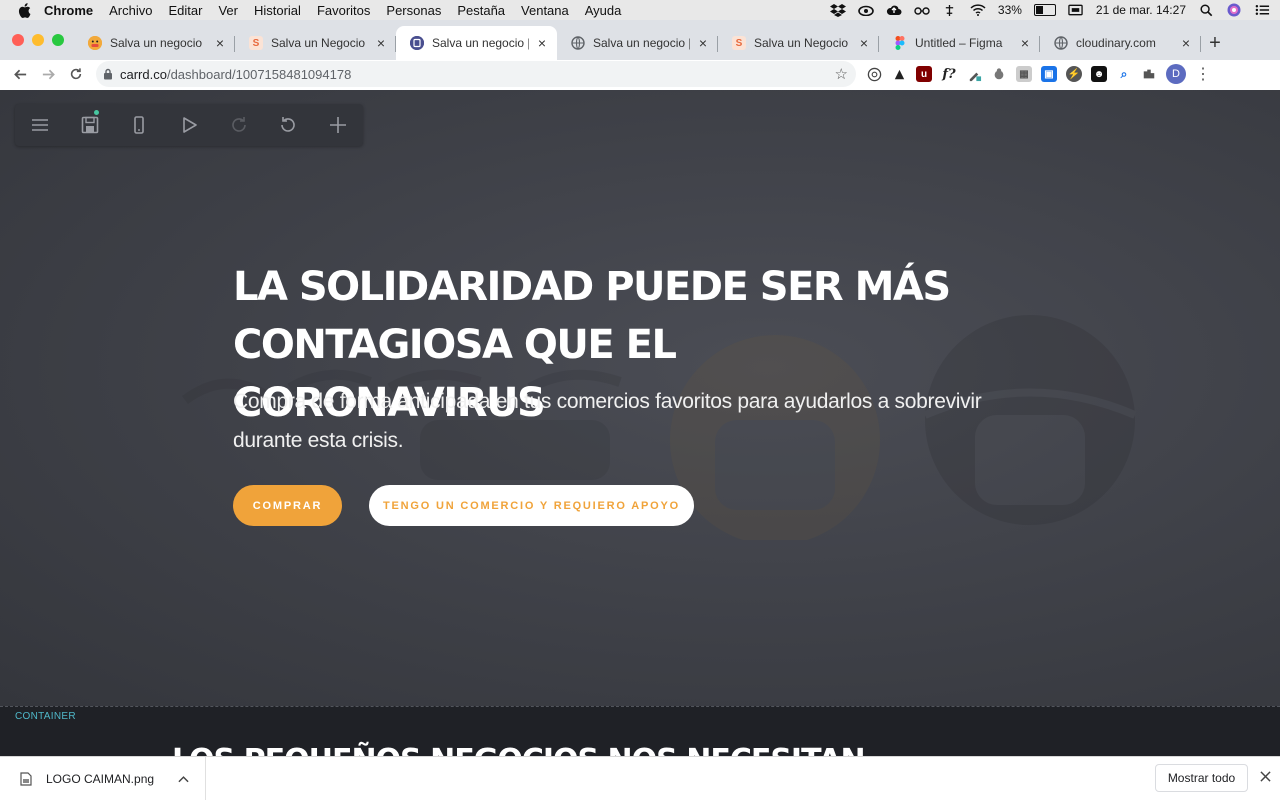  What do you see at coordinates (26, 778) in the screenshot?
I see `file-icon` at bounding box center [26, 778].